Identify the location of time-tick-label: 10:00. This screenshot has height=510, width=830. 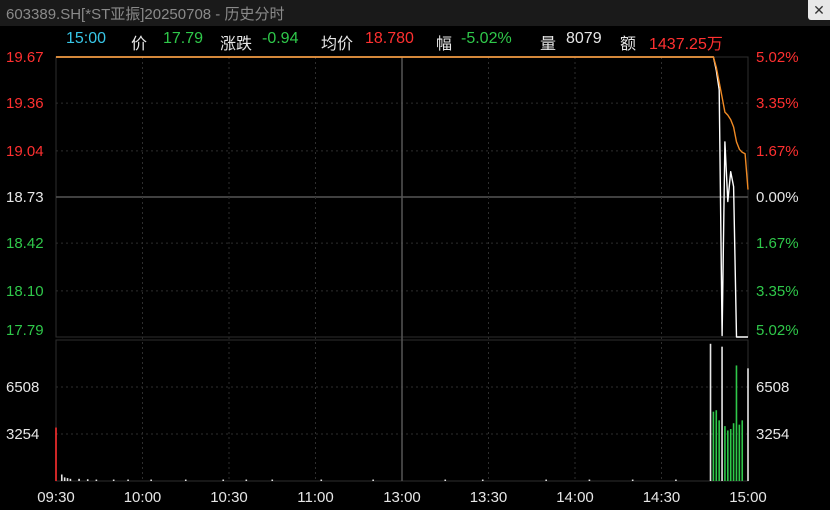
(143, 497).